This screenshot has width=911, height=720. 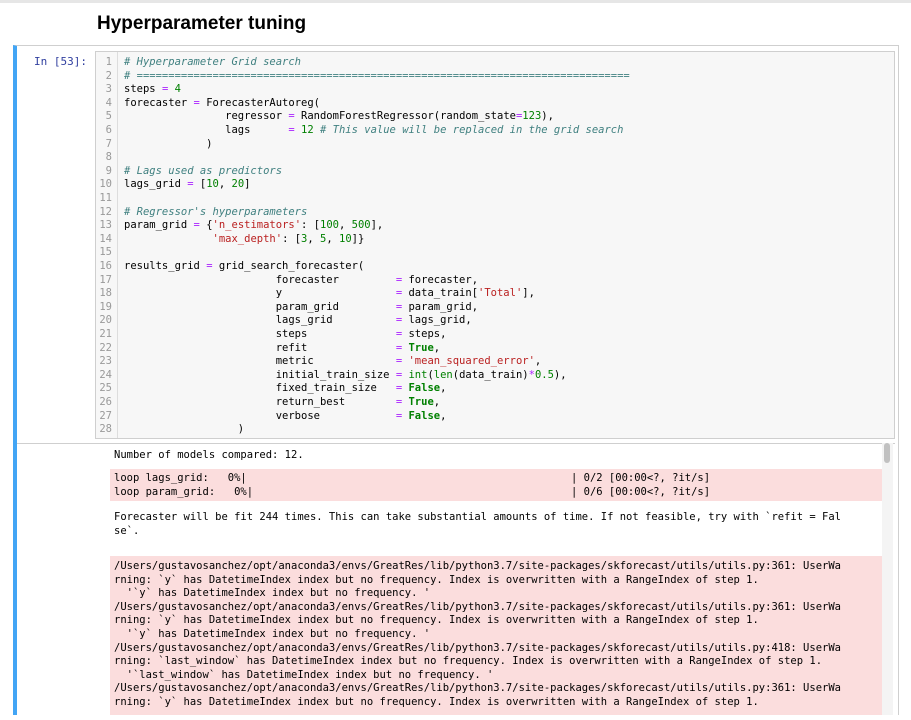 What do you see at coordinates (105, 211) in the screenshot?
I see `line-number: 12` at bounding box center [105, 211].